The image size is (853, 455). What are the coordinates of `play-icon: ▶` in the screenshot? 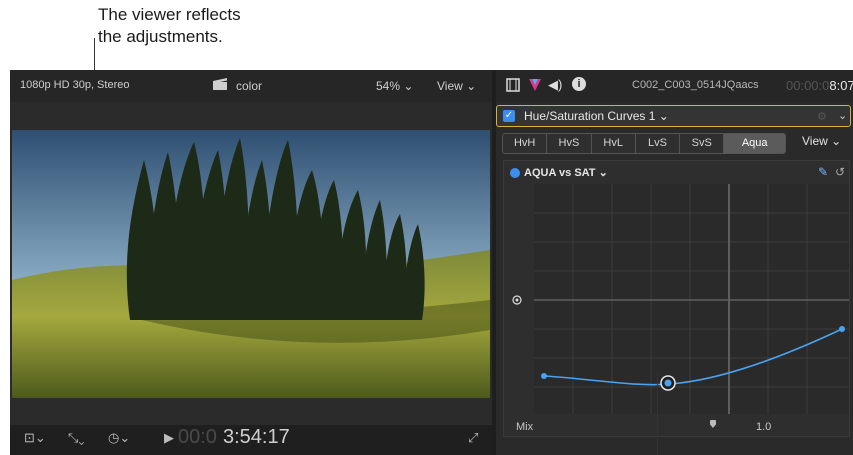 It's located at (169, 438).